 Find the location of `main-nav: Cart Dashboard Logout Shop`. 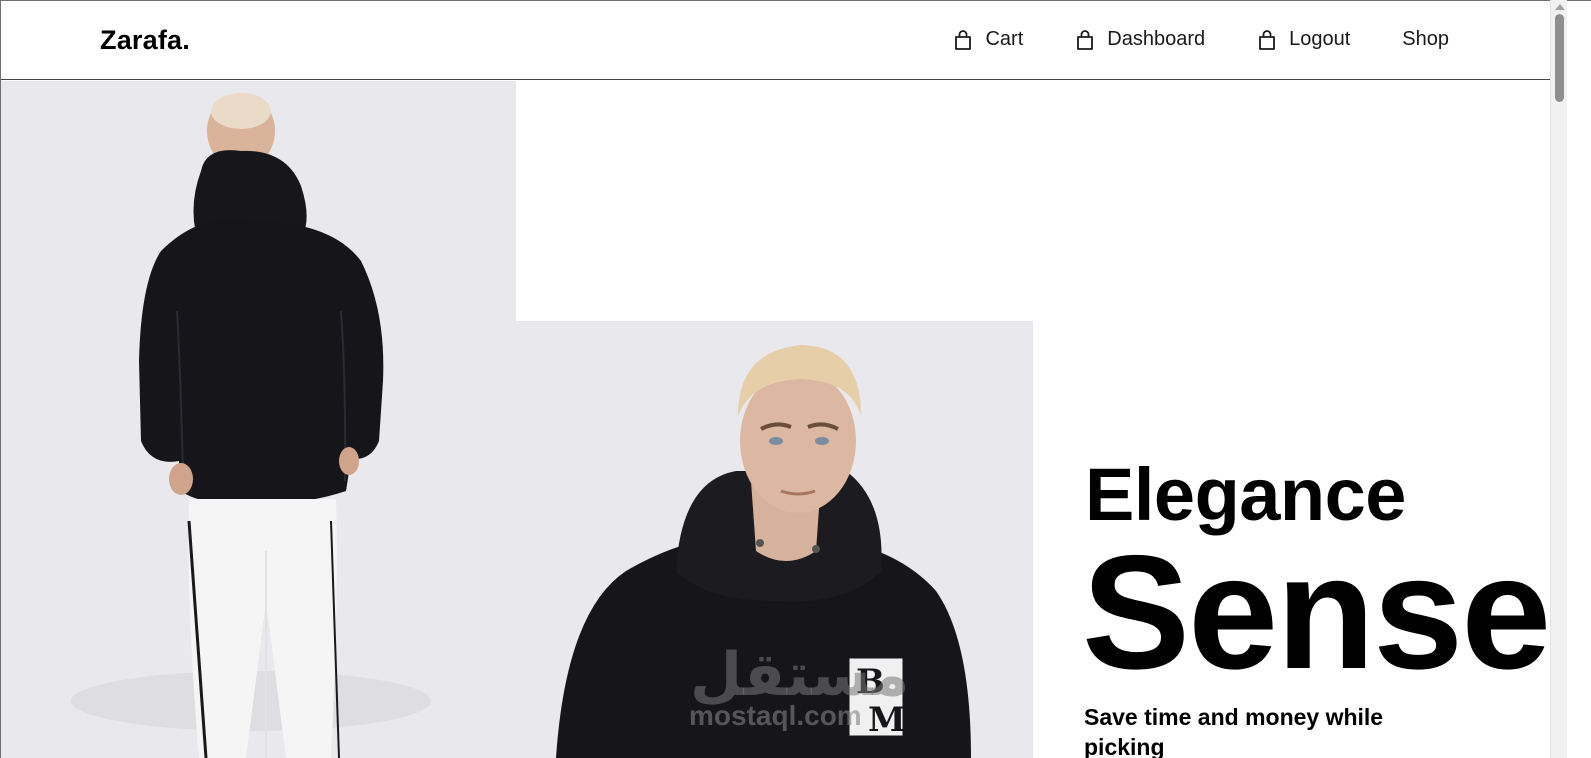

main-nav: Cart Dashboard Logout Shop is located at coordinates (1175, 39).